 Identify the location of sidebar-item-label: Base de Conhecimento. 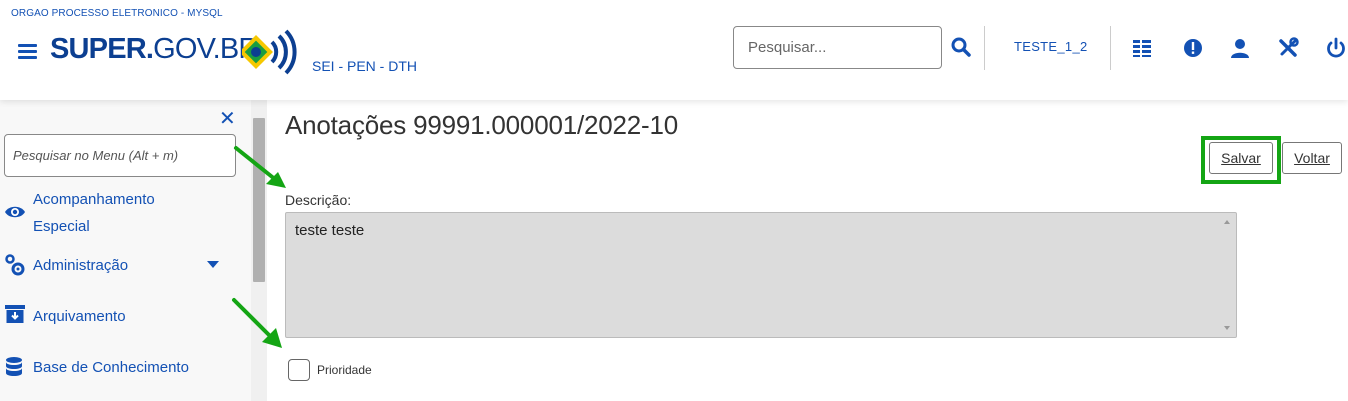
(111, 367).